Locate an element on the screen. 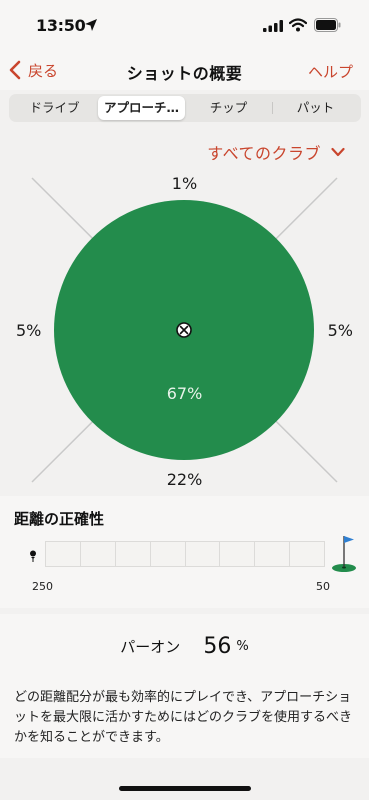 This screenshot has height=800, width=369. distance-range-bar is located at coordinates (185, 554).